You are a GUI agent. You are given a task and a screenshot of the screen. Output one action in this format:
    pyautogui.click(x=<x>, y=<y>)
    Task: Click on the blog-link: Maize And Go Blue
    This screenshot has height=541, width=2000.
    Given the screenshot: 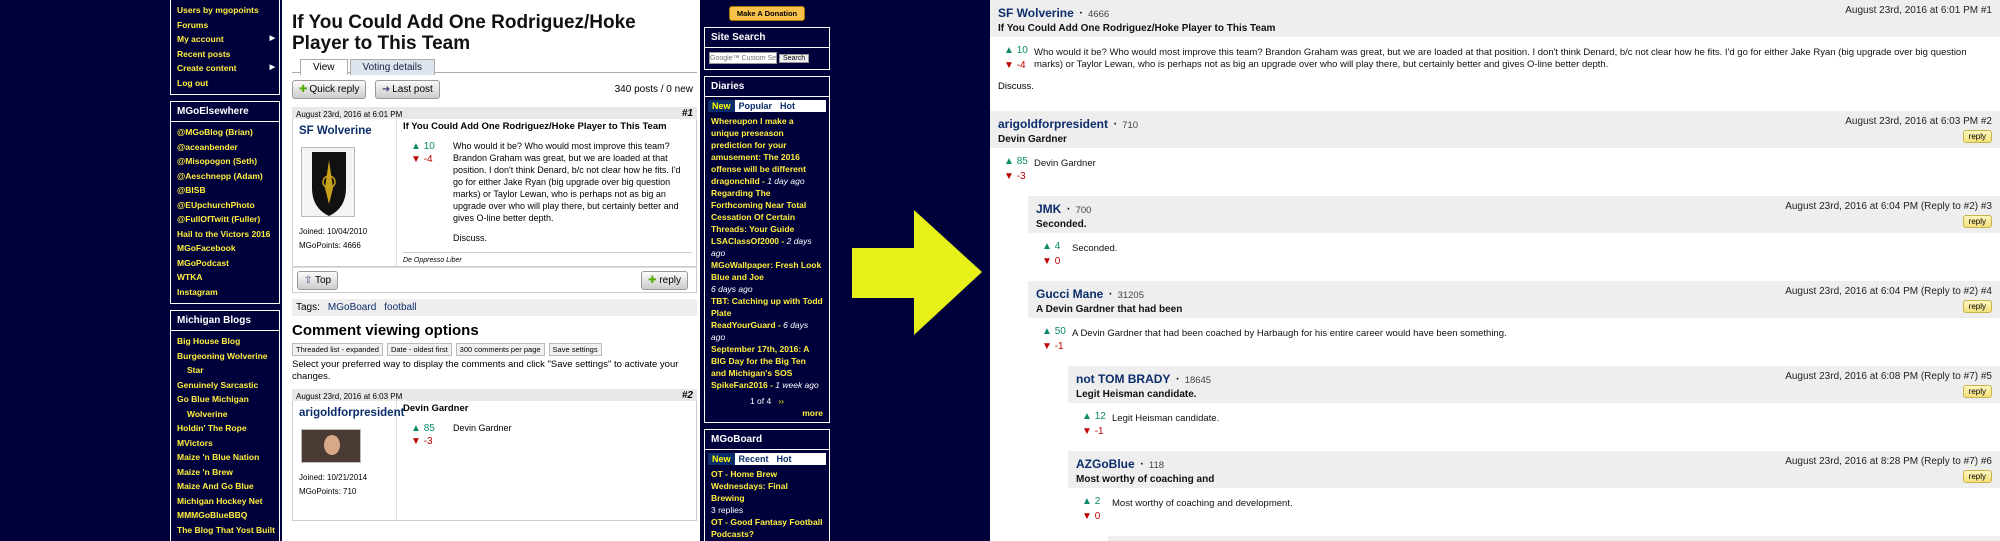 What is the action you would take?
    pyautogui.click(x=226, y=486)
    